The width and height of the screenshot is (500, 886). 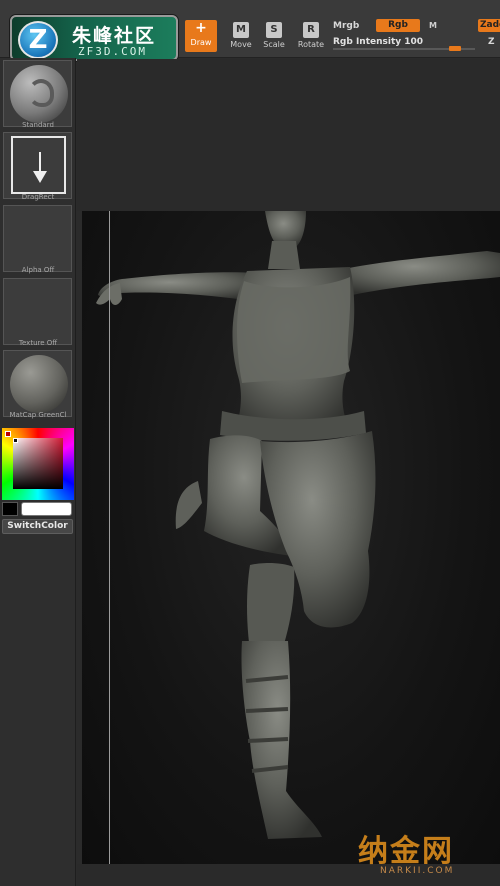 I want to click on switch-color-button: SwitchColor, so click(x=37, y=526).